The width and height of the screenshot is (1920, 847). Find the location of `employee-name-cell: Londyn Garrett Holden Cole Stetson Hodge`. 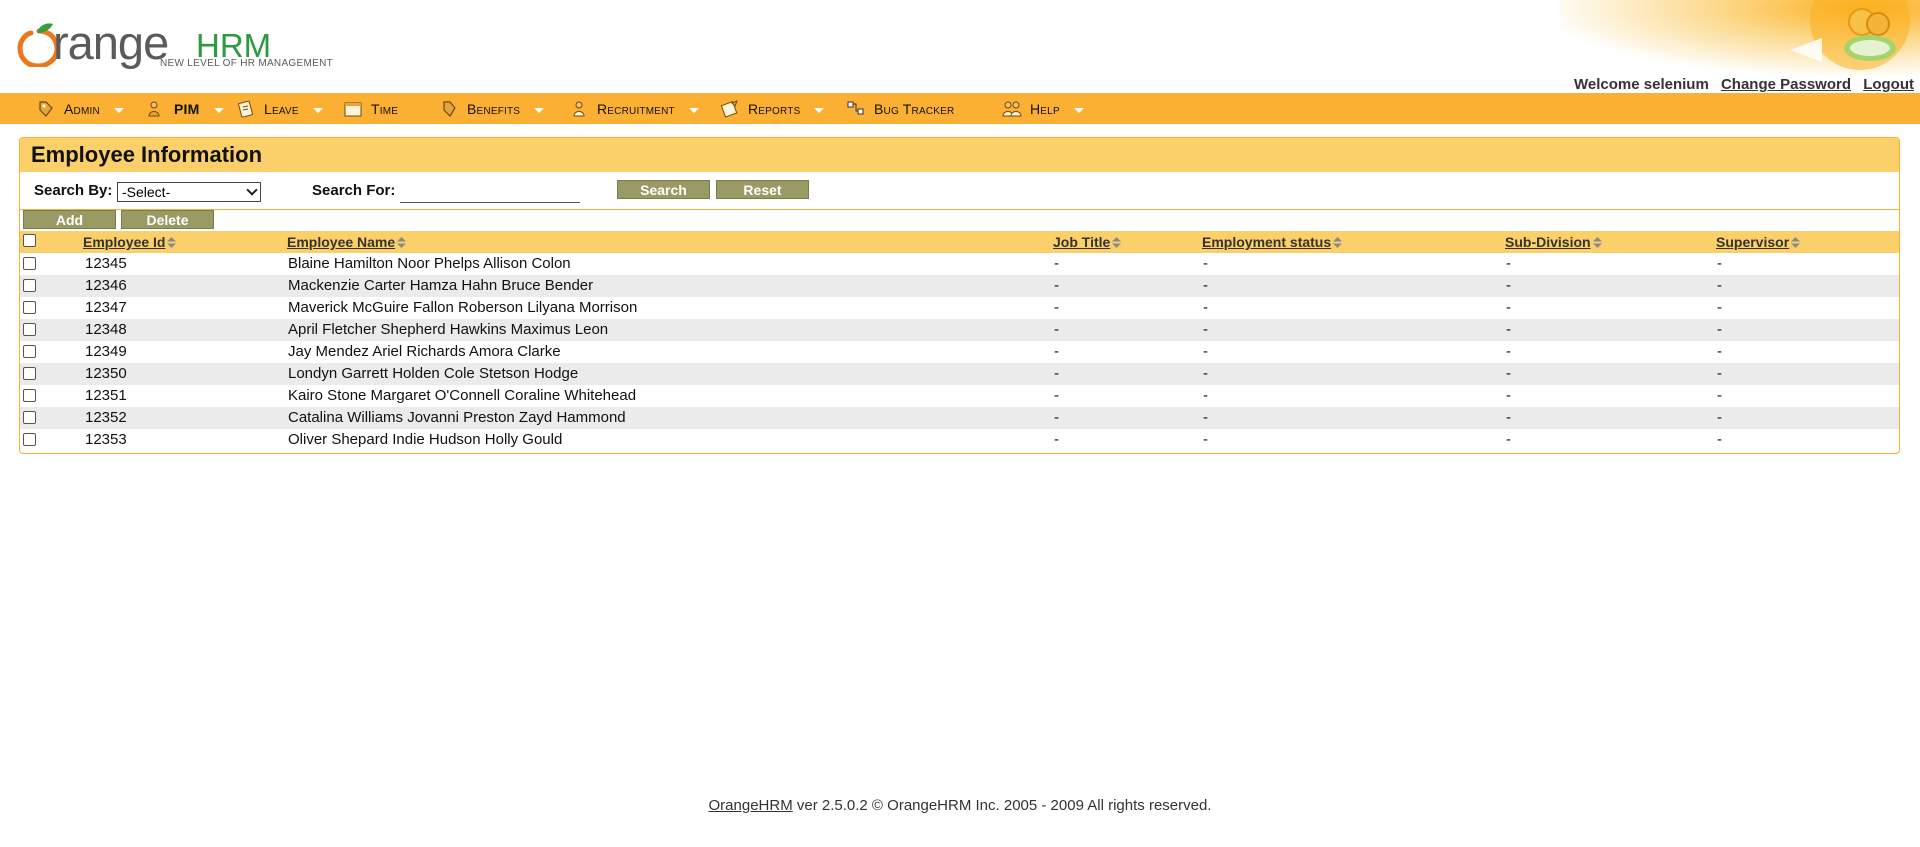

employee-name-cell: Londyn Garrett Holden Cole Stetson Hodge is located at coordinates (433, 373).